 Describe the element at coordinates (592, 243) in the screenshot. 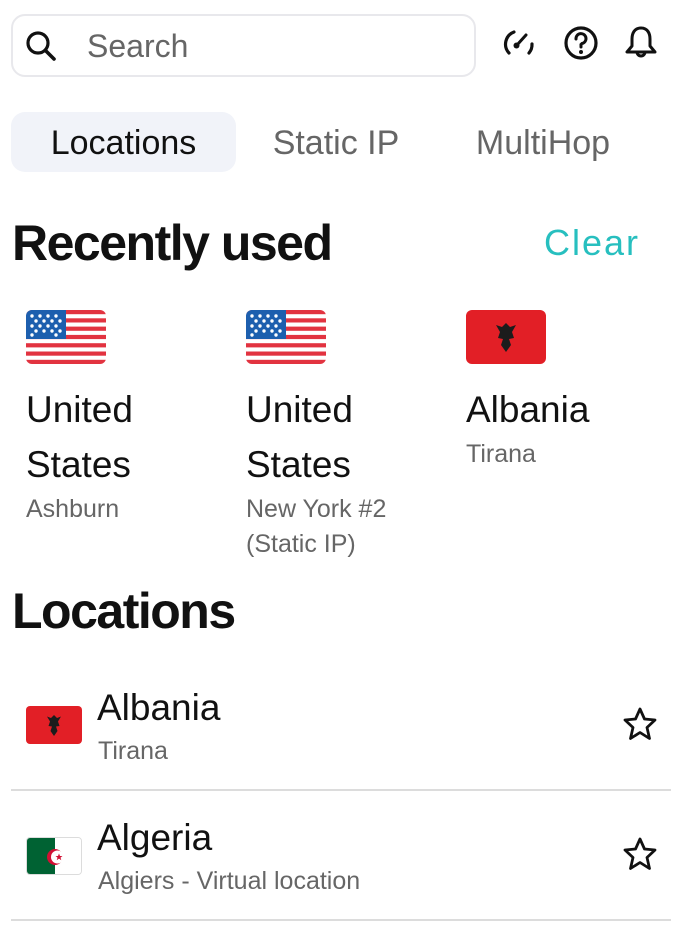

I see `clear-recent-button: Clear` at that location.